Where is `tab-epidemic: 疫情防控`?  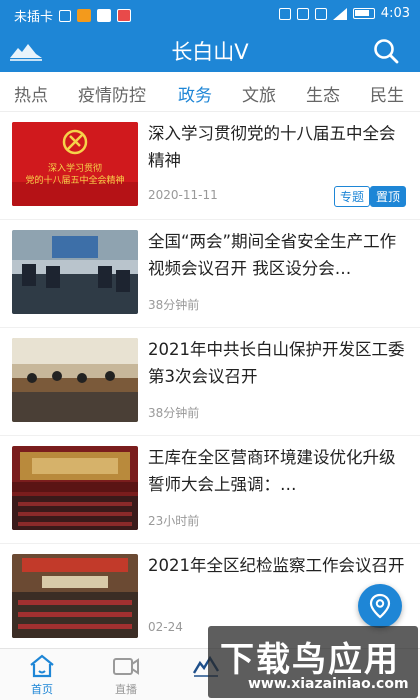
tab-epidemic: 疫情防控 is located at coordinates (112, 93).